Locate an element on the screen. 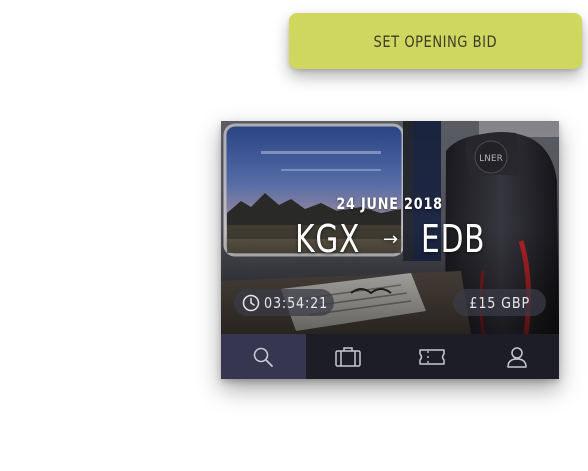  ticket-icon is located at coordinates (432, 356).